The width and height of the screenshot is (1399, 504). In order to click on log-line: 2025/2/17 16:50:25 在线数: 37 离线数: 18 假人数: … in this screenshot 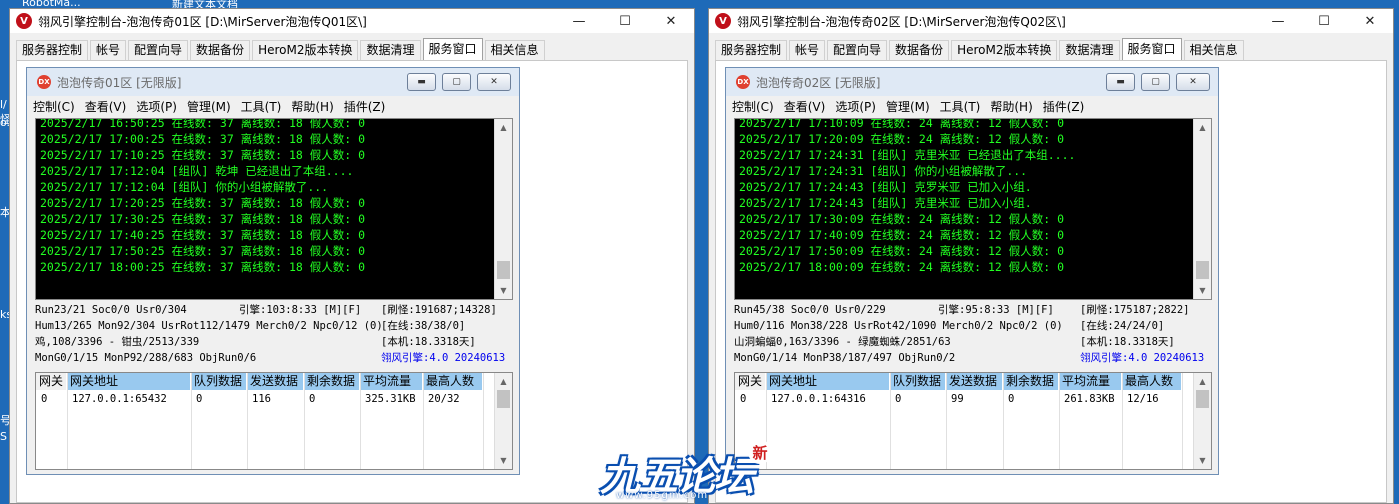, I will do `click(203, 124)`.